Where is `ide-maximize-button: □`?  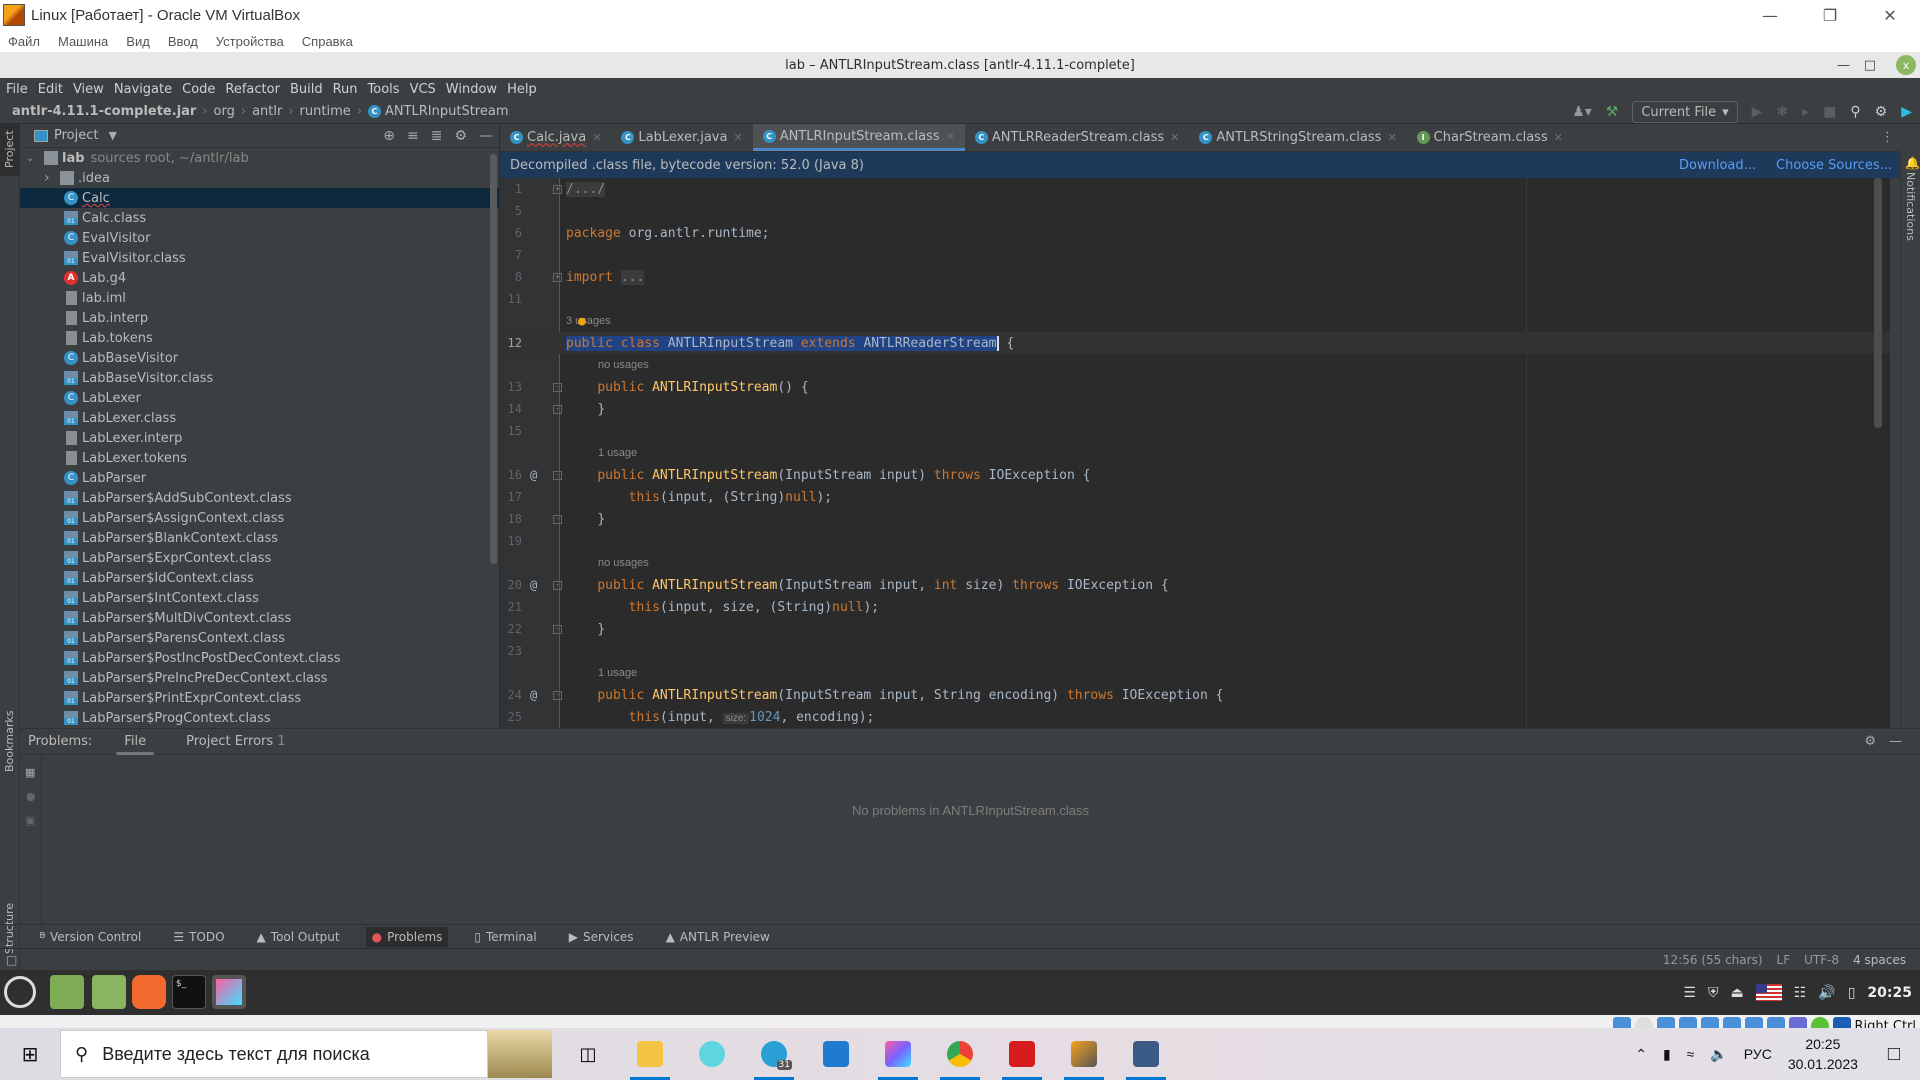
ide-maximize-button: □ is located at coordinates (1870, 65).